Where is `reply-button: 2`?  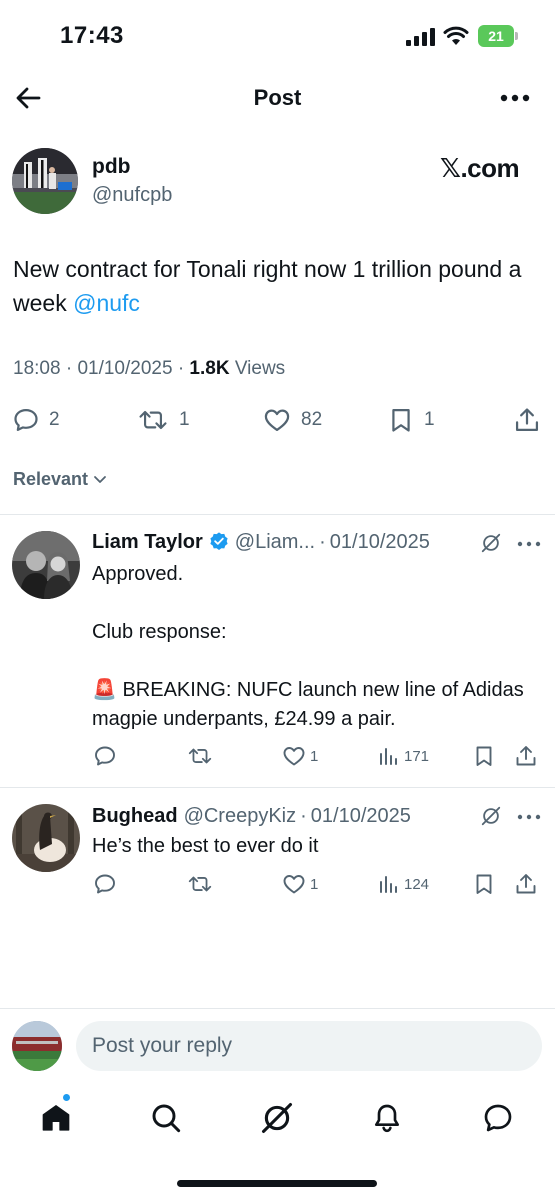
reply-button: 2 is located at coordinates (36, 420).